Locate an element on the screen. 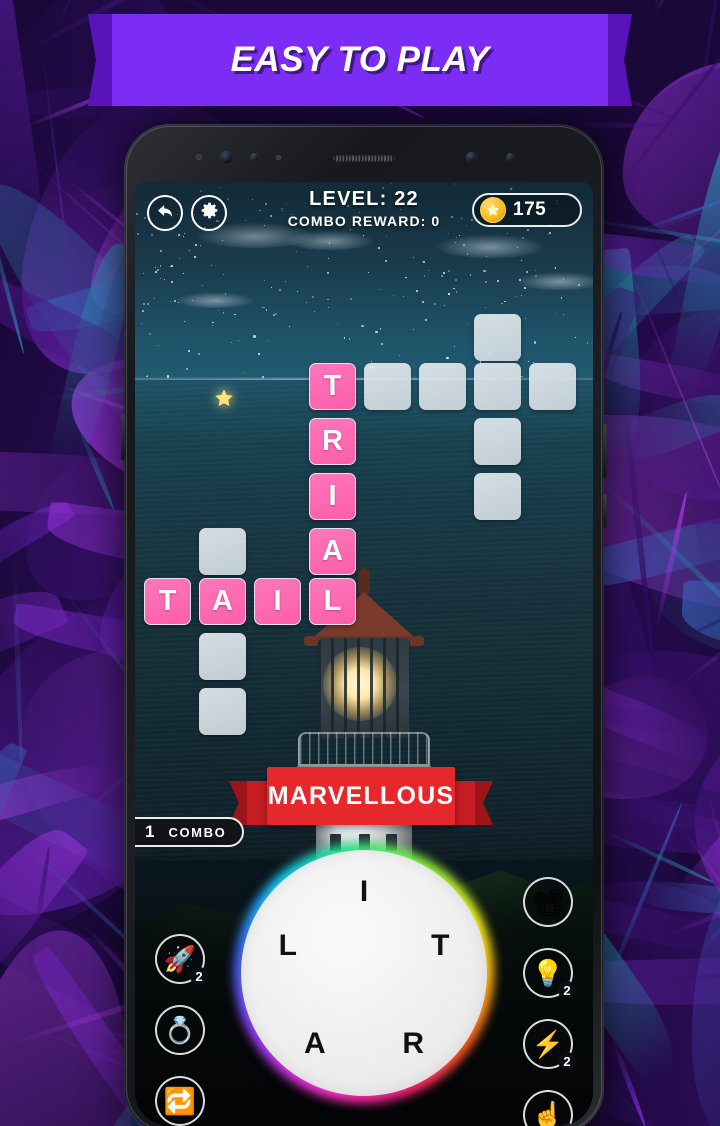  letter-wheel: I T R A L is located at coordinates (364, 973).